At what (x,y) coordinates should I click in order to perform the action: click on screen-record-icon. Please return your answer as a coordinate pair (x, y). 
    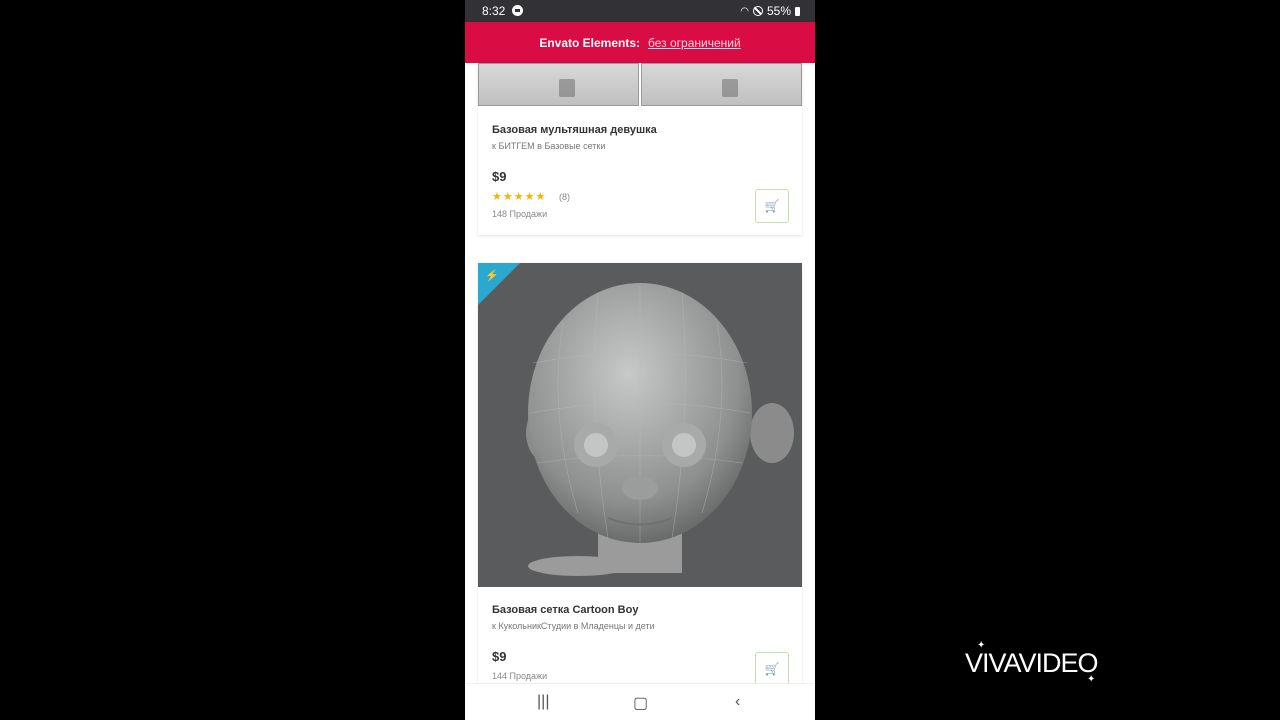
    Looking at the image, I should click on (517, 10).